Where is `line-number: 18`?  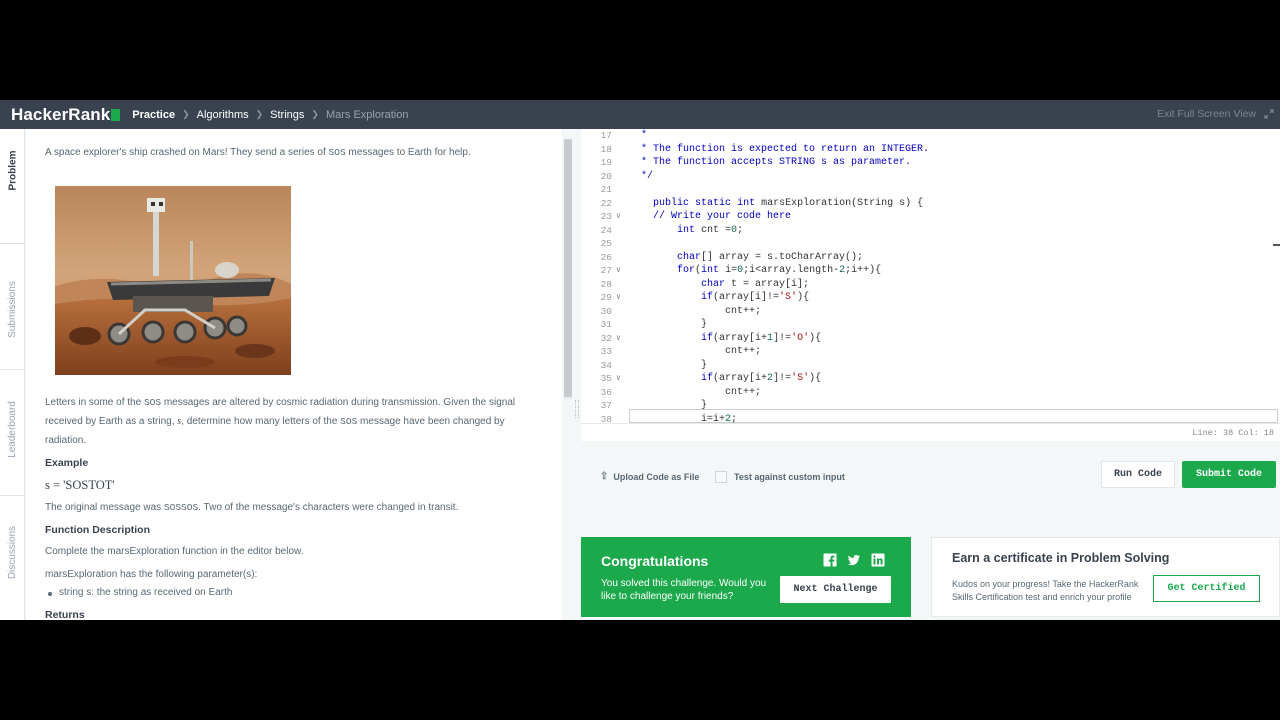 line-number: 18 is located at coordinates (606, 149).